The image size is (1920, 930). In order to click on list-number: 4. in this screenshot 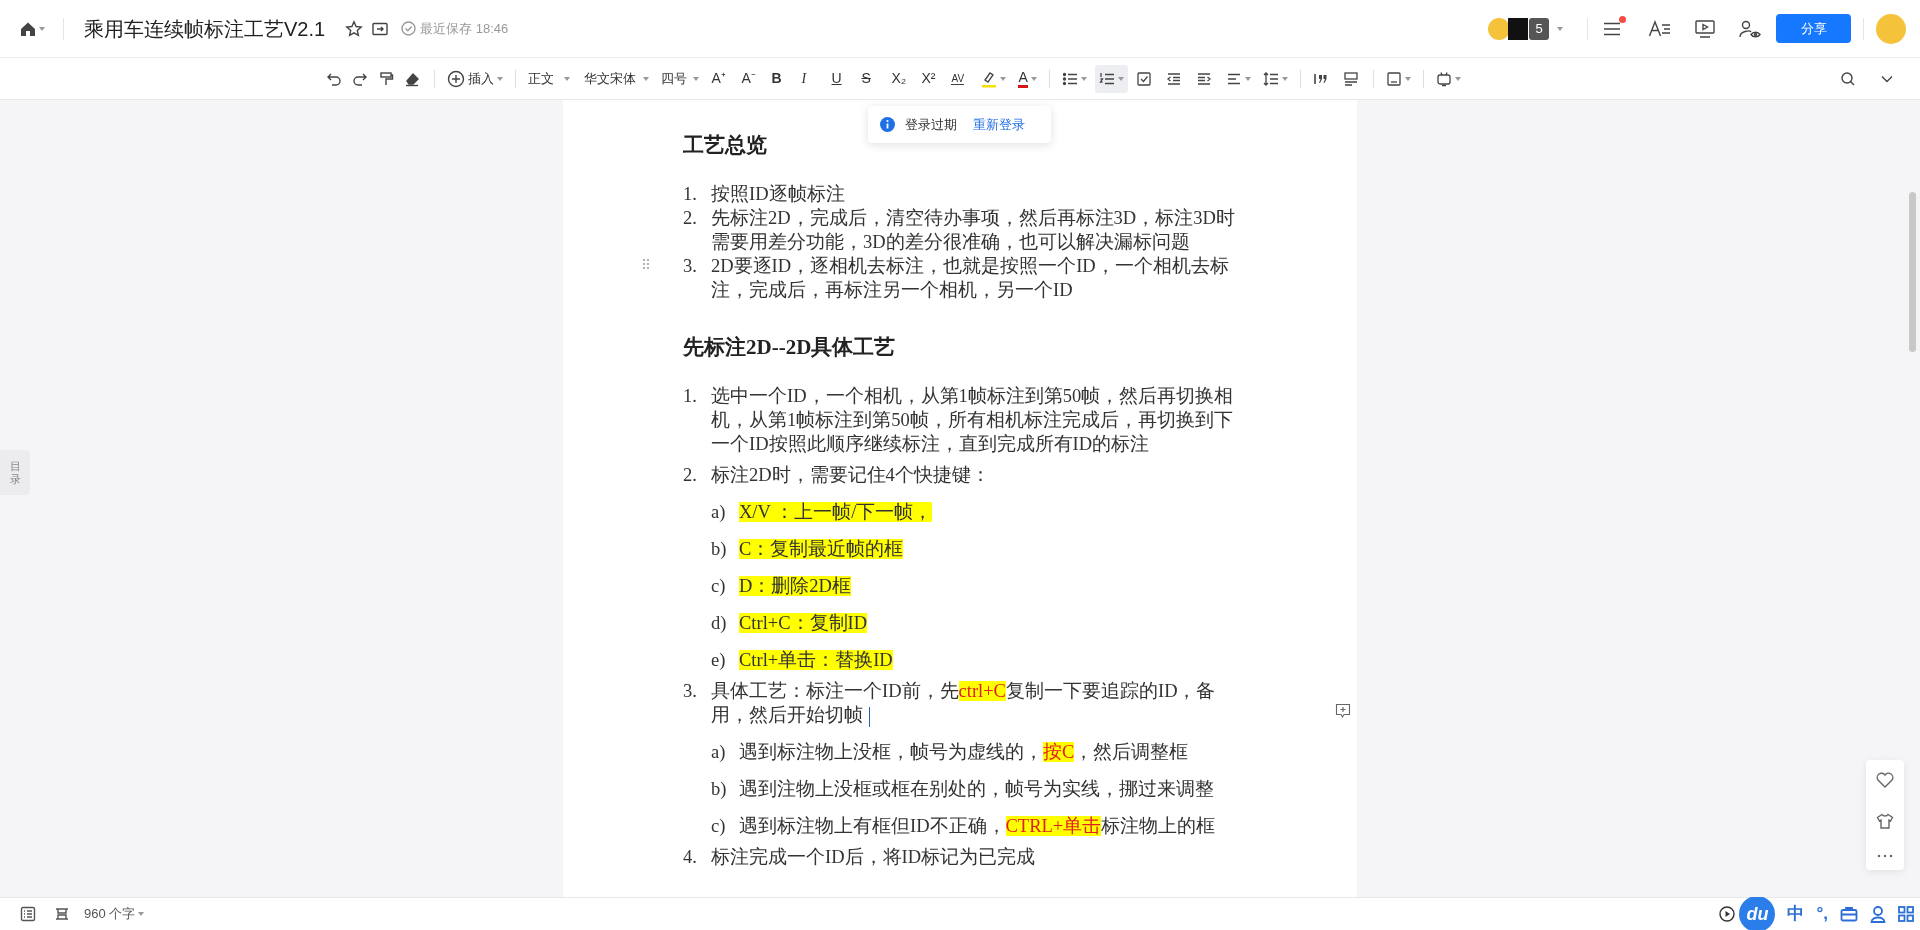, I will do `click(690, 857)`.